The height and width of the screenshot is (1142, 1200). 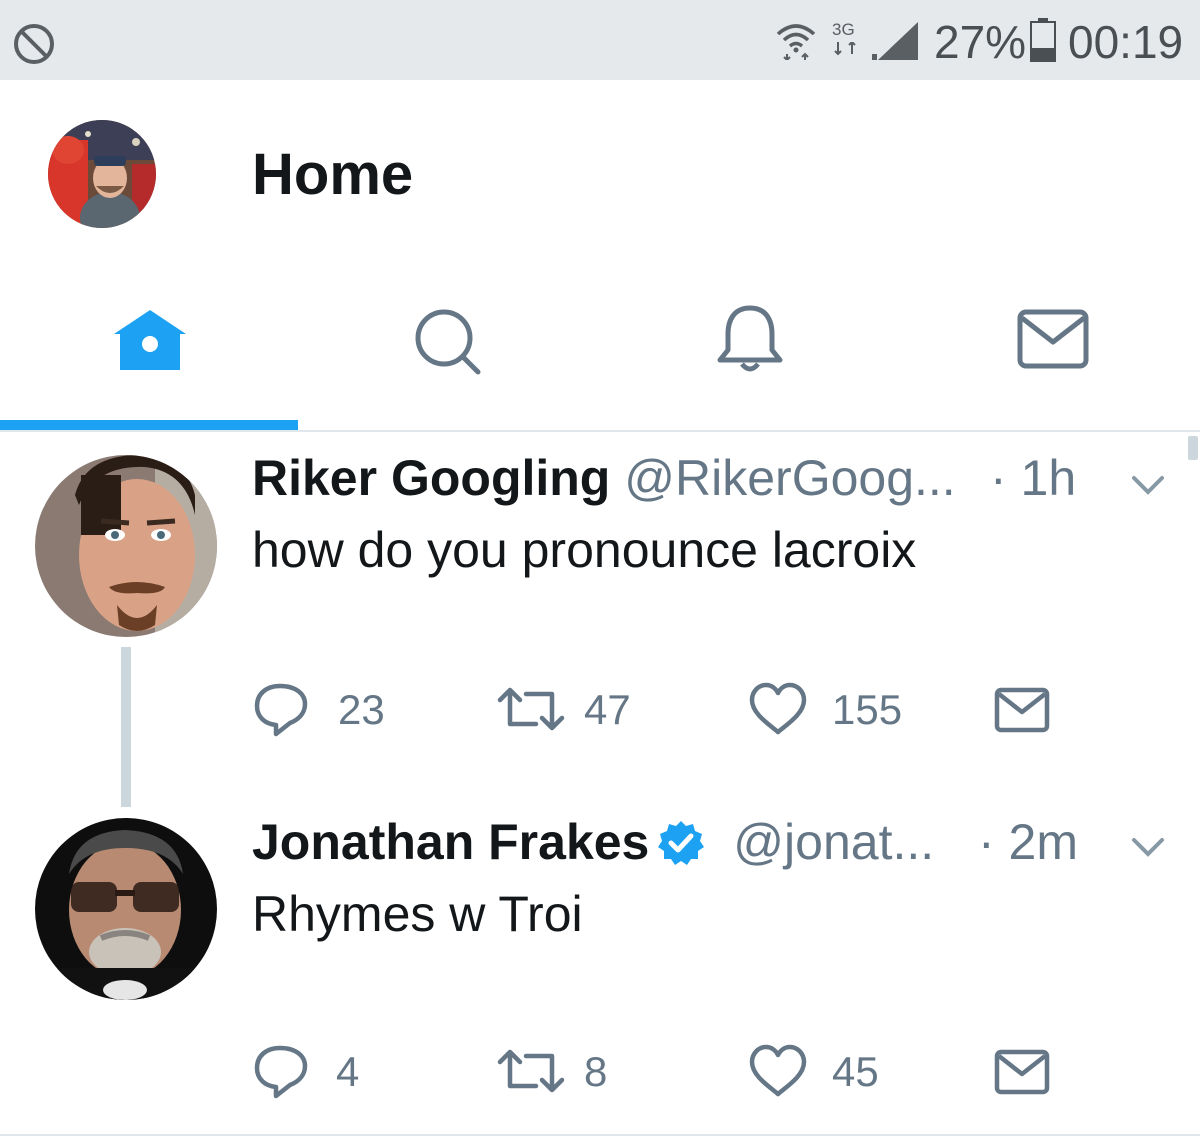 What do you see at coordinates (823, 1072) in the screenshot?
I see `like-button: 45` at bounding box center [823, 1072].